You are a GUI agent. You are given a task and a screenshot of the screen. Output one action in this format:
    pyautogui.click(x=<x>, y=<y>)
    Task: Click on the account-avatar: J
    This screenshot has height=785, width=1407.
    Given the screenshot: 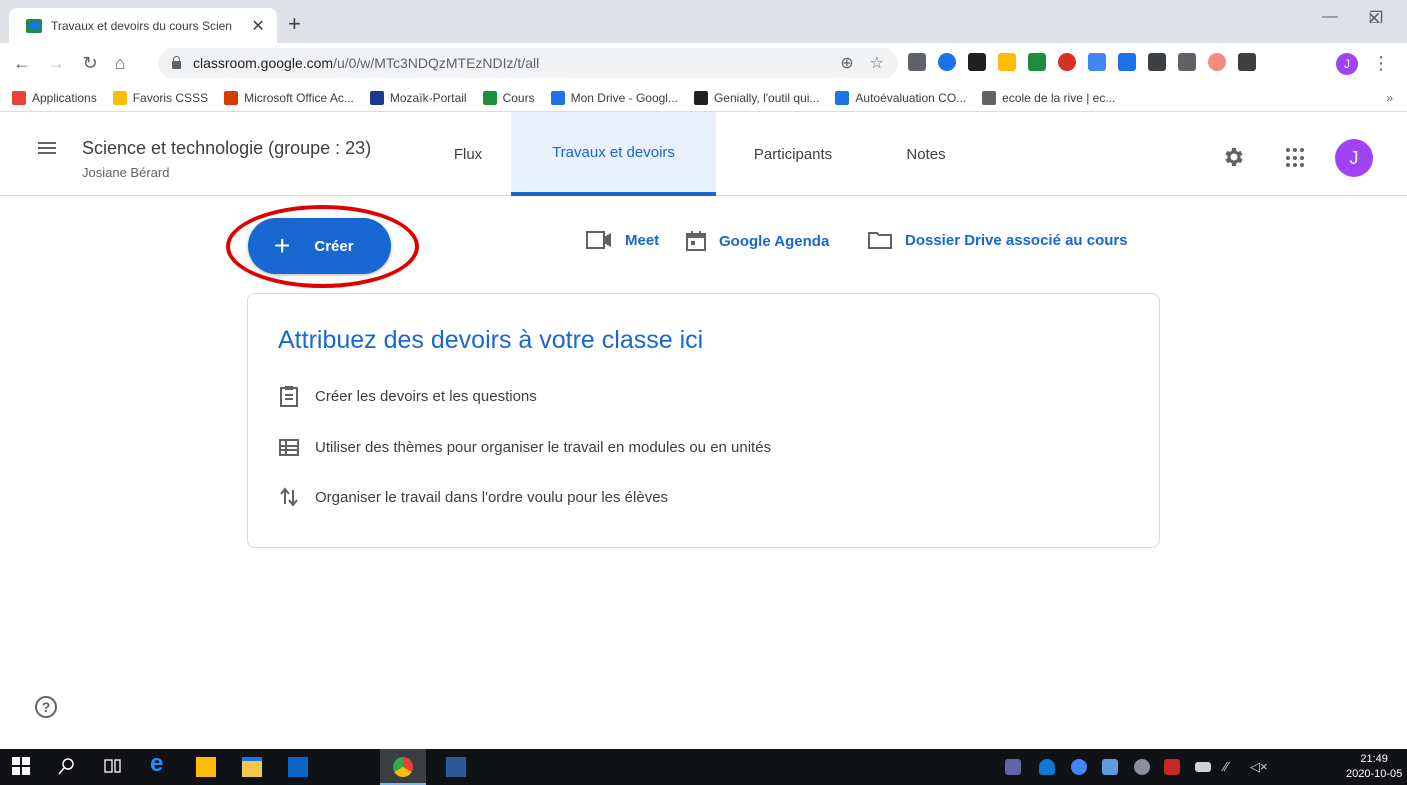 What is the action you would take?
    pyautogui.click(x=1354, y=158)
    